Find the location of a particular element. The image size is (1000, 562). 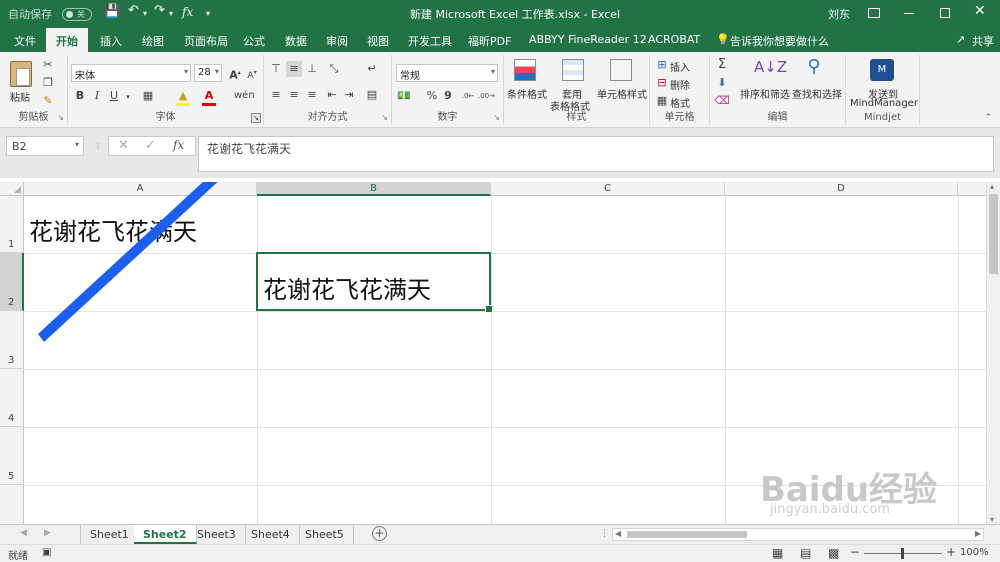

paste-icon is located at coordinates (21, 74).